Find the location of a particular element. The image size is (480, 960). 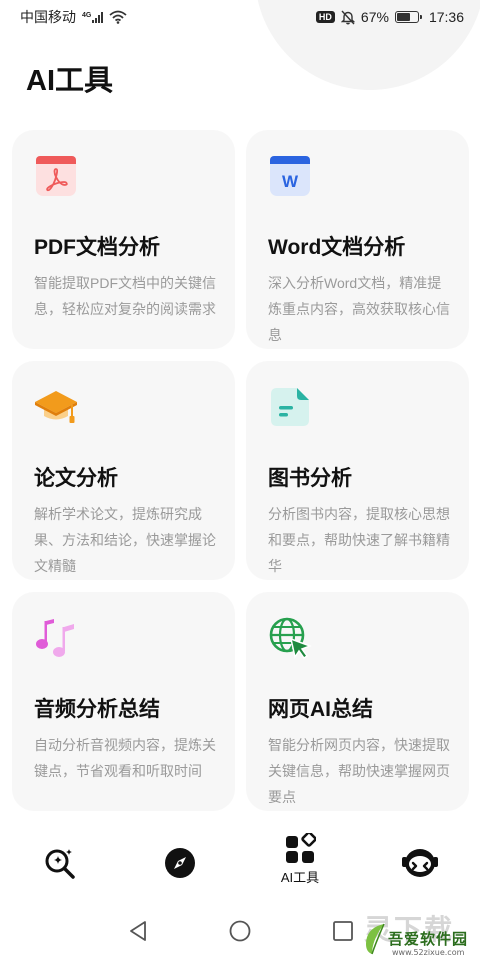

tool-card-audio: 音频分析总结 自动分析音视频内容，提炼关键点，节省观看和听取时间 is located at coordinates (123, 701).